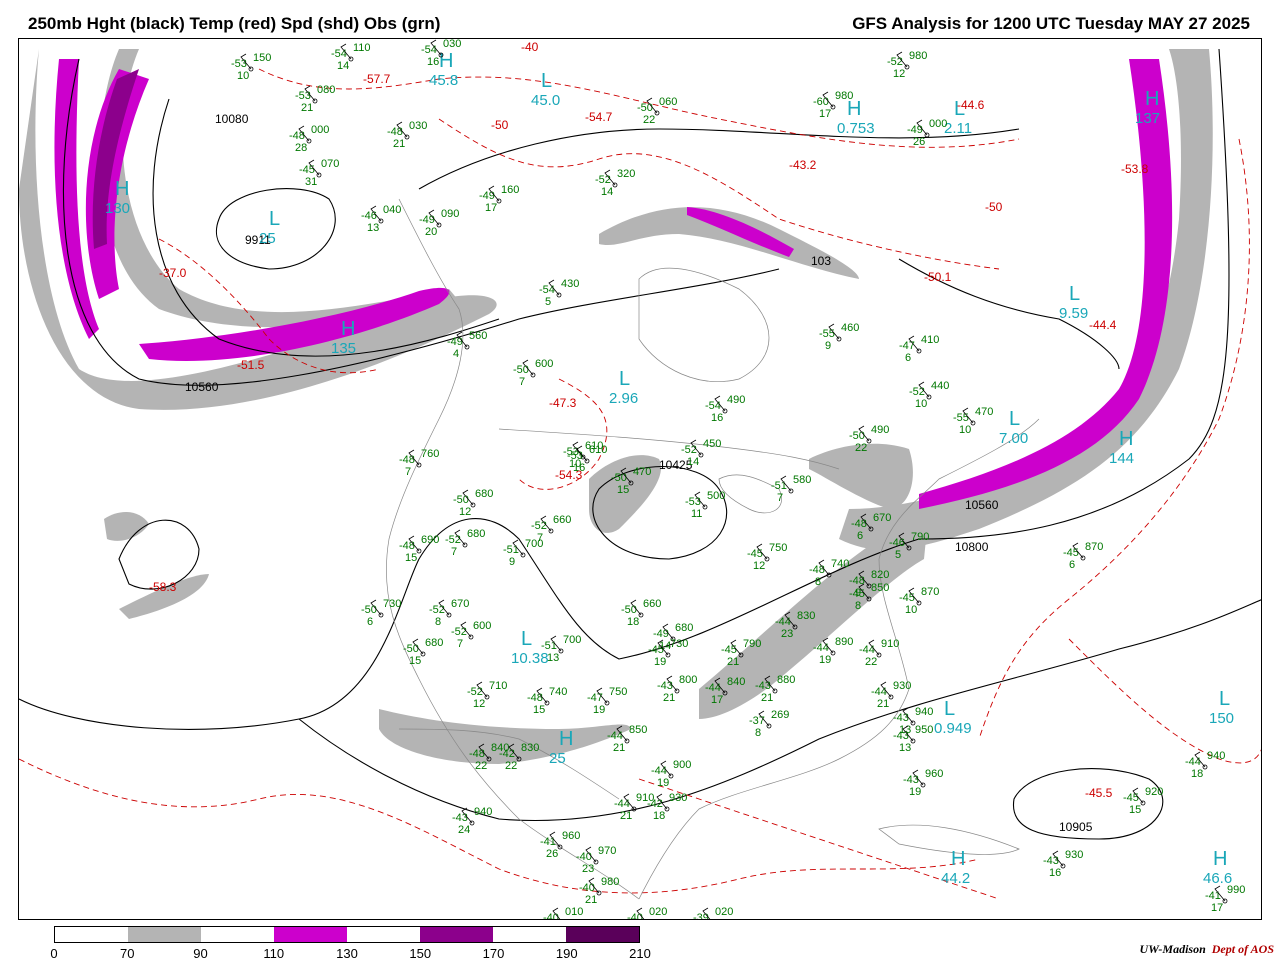 The image size is (1280, 962). I want to click on obs-height: 460, so click(850, 328).